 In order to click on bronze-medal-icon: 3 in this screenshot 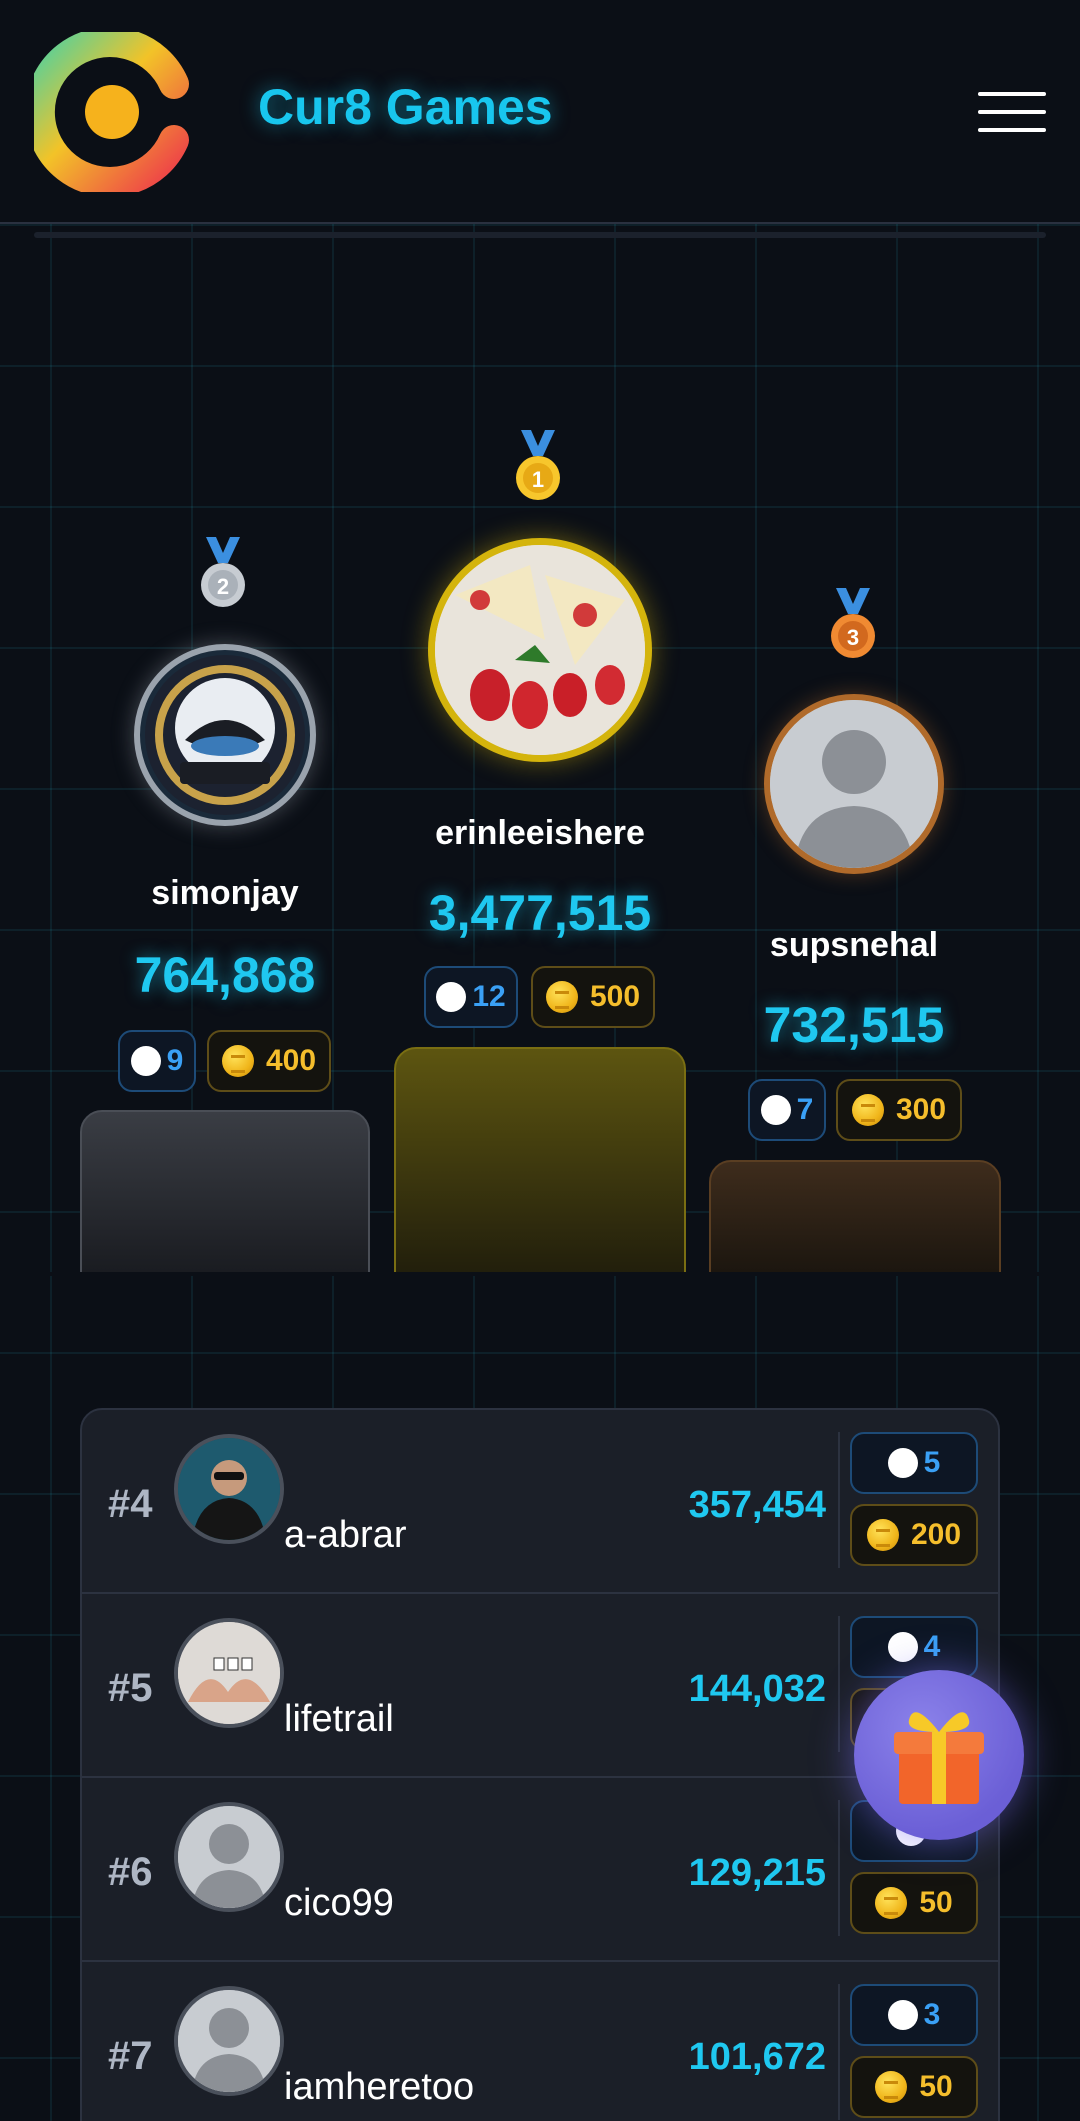, I will do `click(853, 623)`.